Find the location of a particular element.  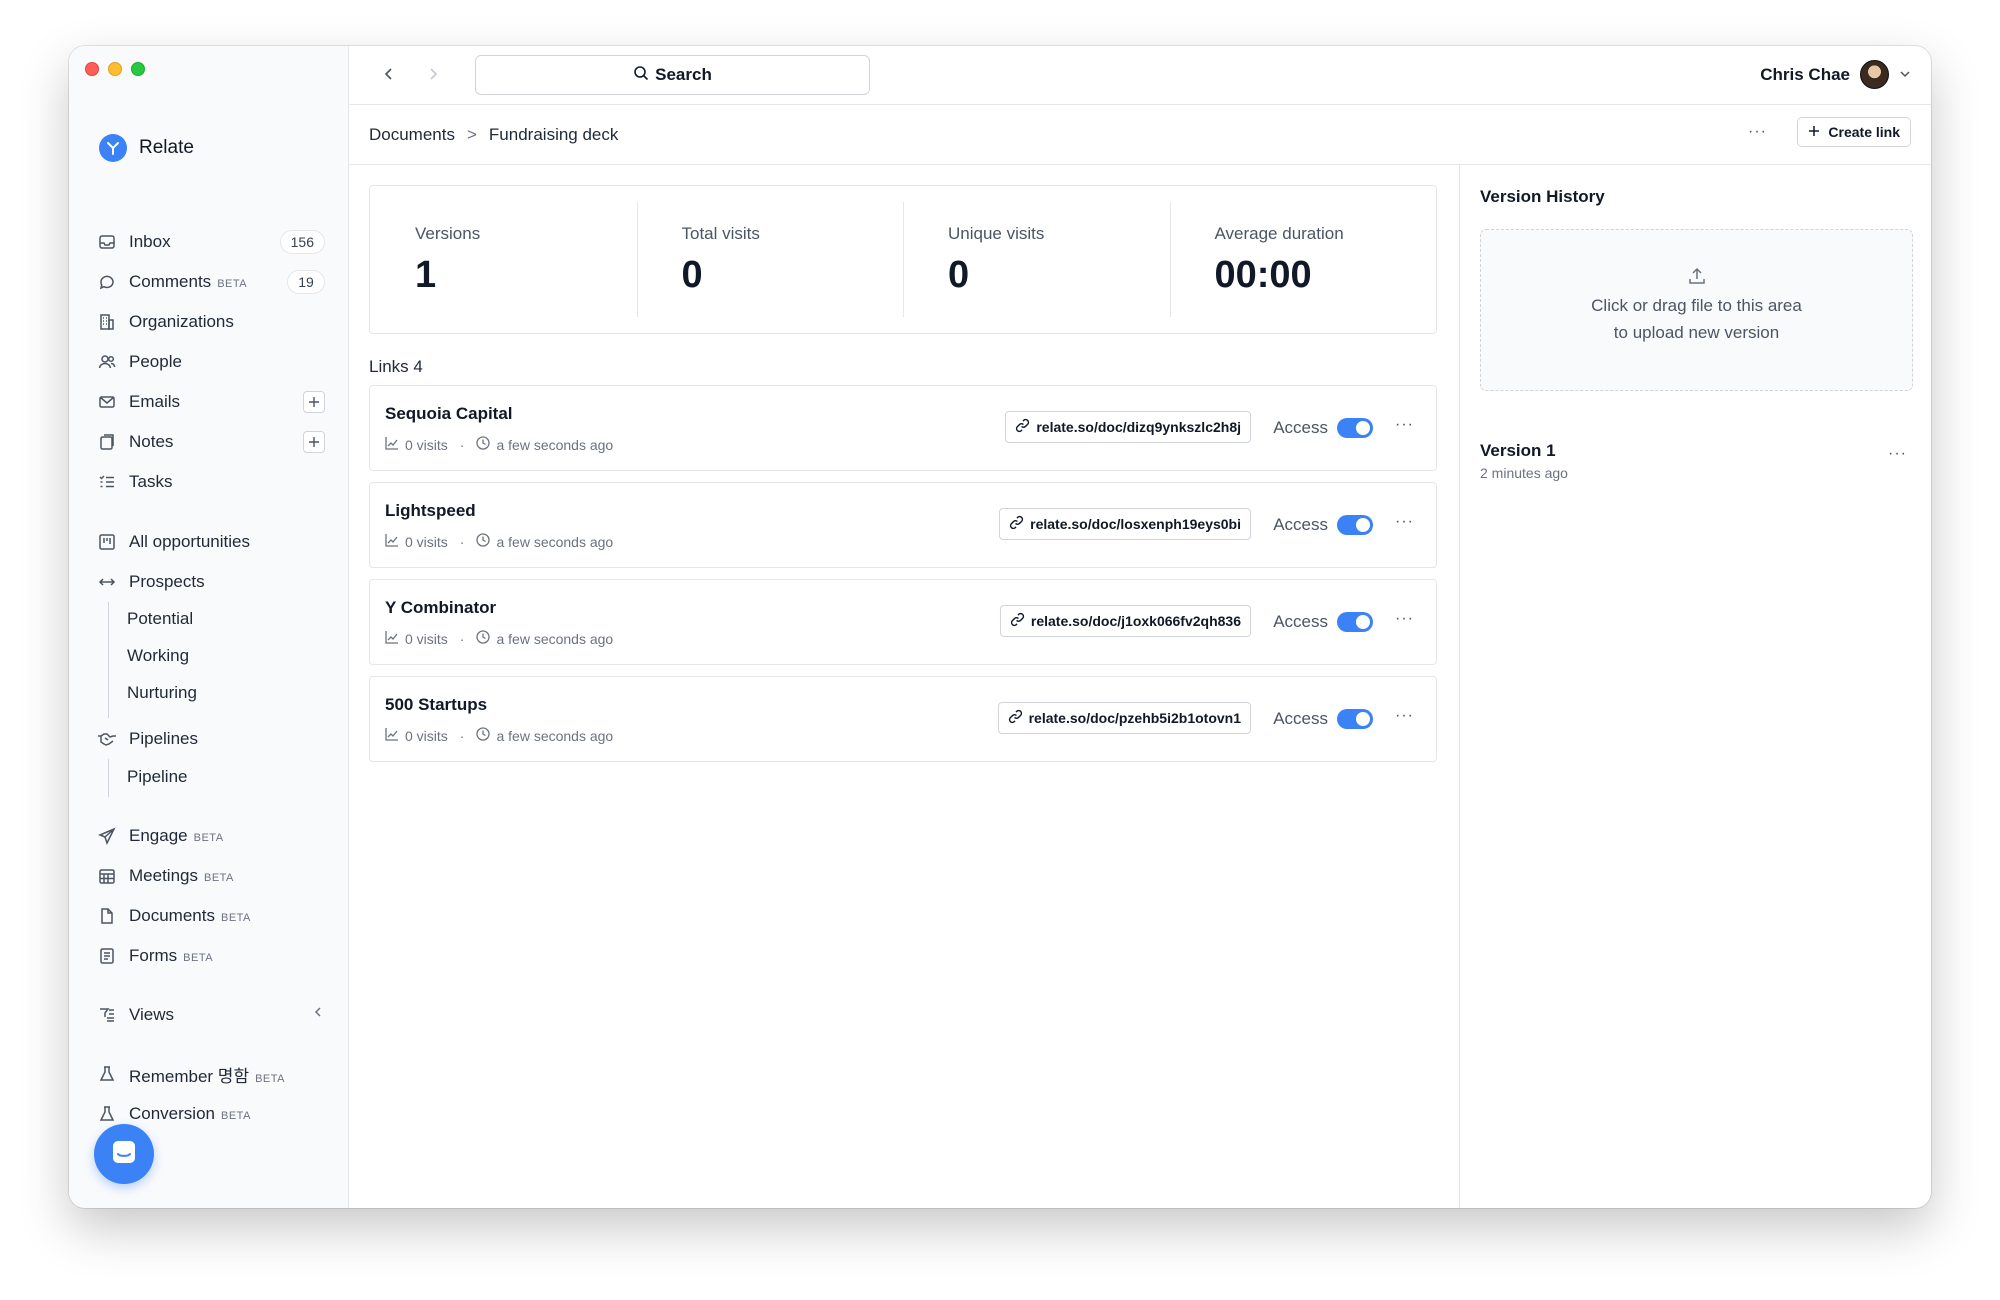

sidebar-item-meetings: Meetings BETA is located at coordinates (211, 876).